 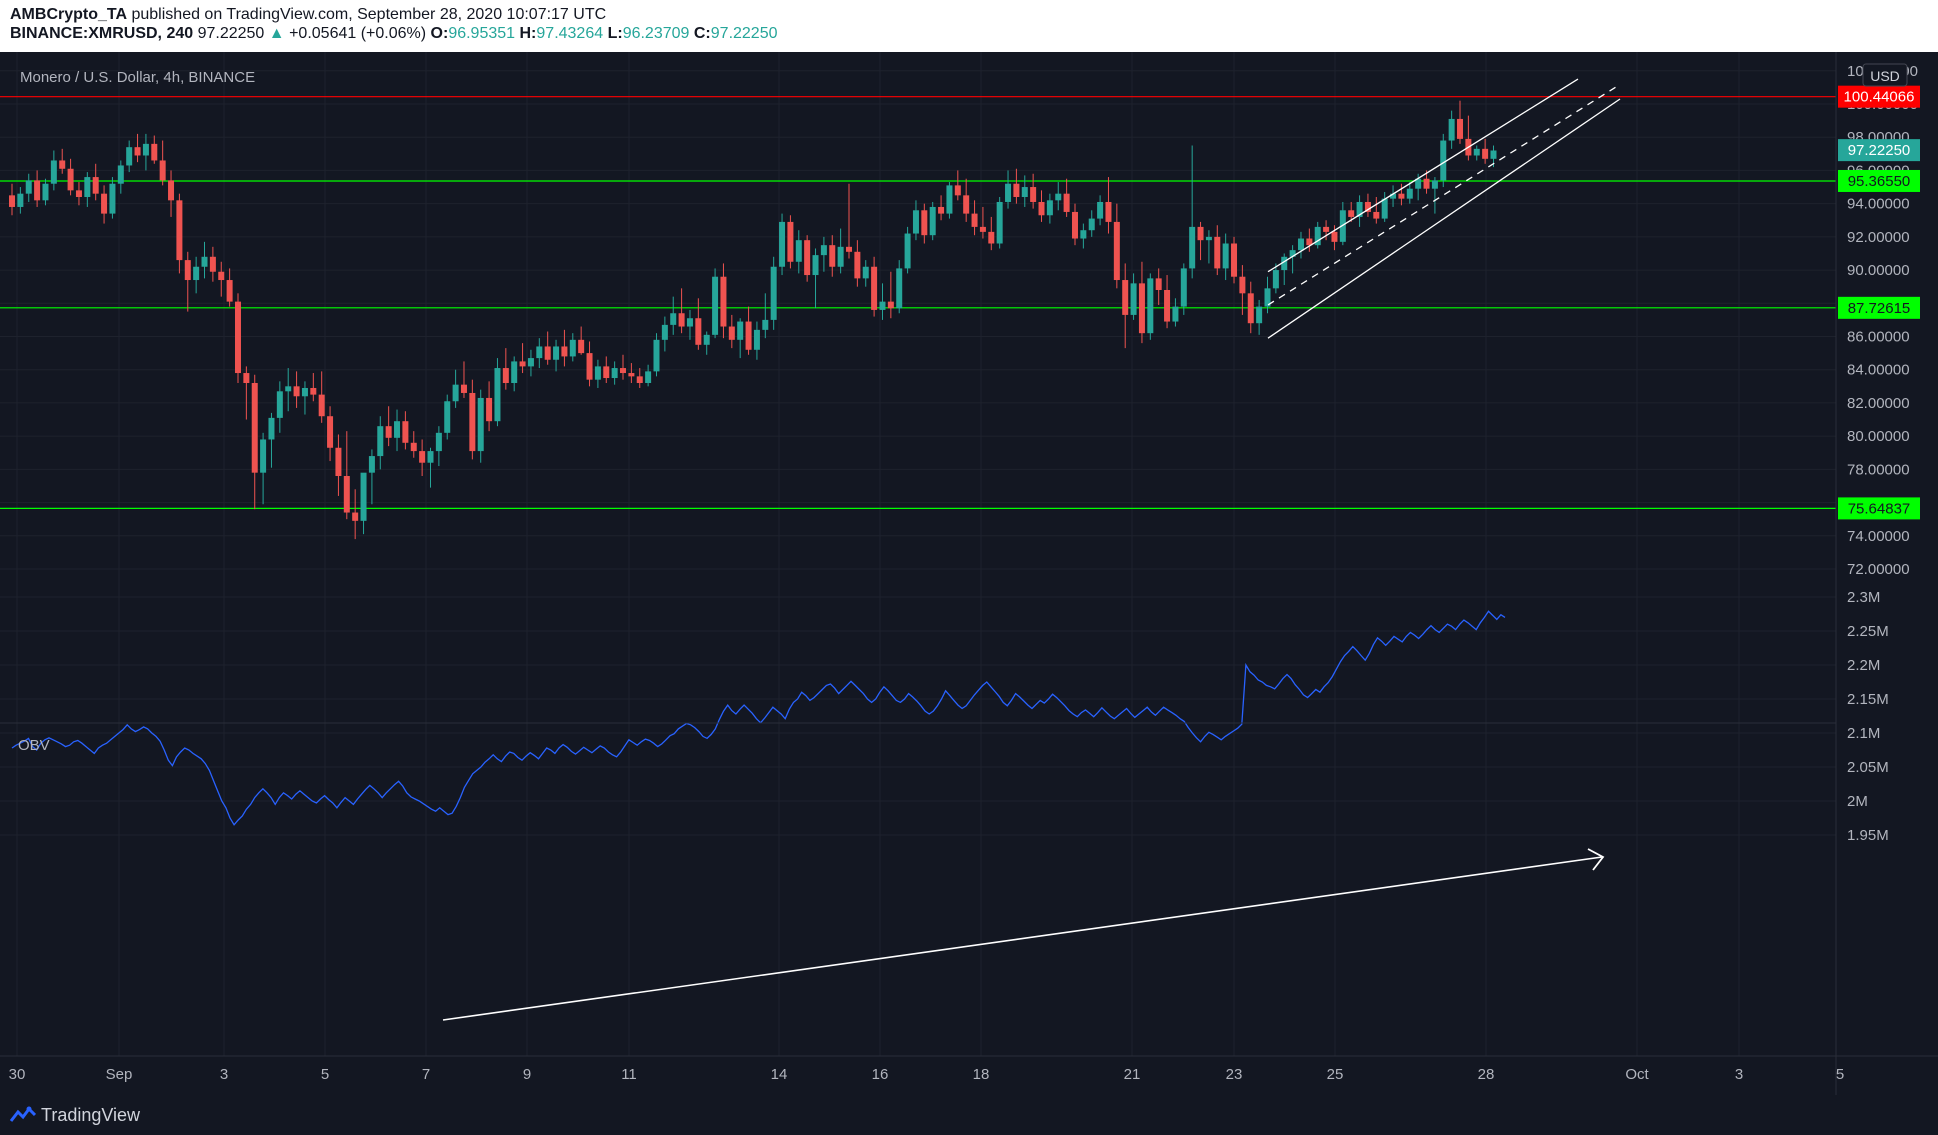 I want to click on ascending-channel, so click(x=1444, y=208).